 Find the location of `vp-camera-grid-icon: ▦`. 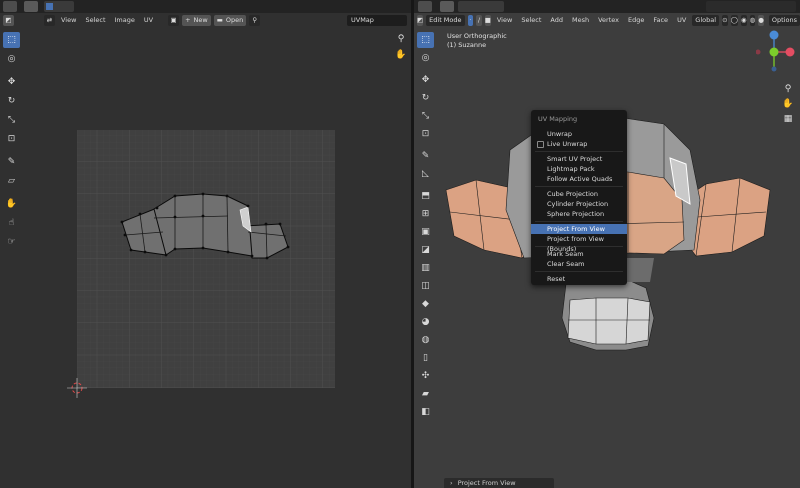

vp-camera-grid-icon: ▦ is located at coordinates (788, 119).